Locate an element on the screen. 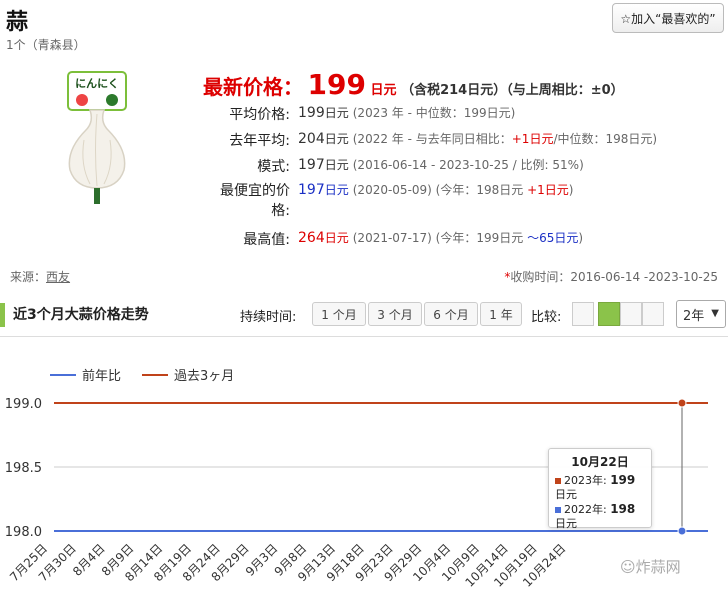 This screenshot has width=728, height=600. stat-key: 去年平均: is located at coordinates (259, 141).